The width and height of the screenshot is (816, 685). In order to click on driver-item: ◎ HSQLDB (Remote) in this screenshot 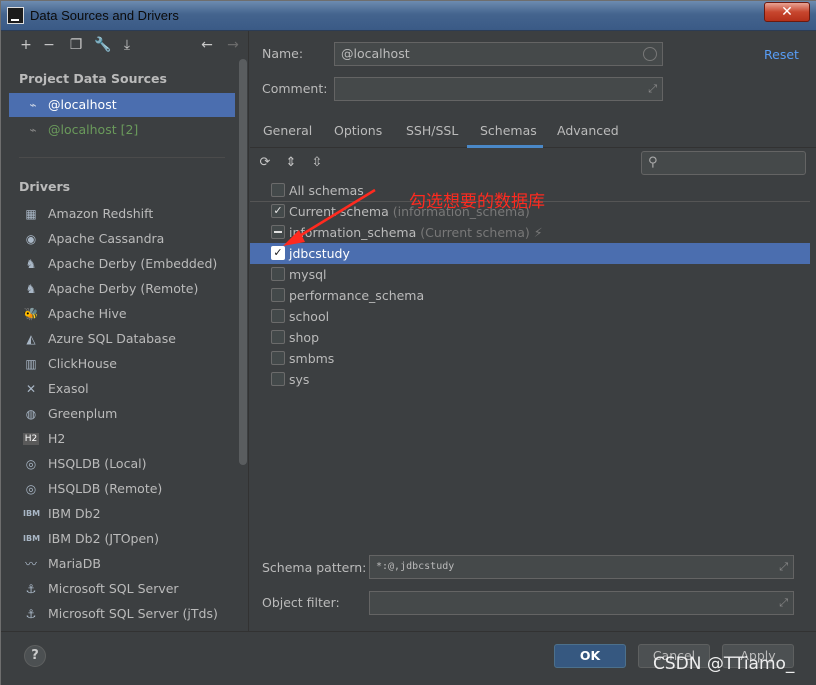, I will do `click(122, 488)`.